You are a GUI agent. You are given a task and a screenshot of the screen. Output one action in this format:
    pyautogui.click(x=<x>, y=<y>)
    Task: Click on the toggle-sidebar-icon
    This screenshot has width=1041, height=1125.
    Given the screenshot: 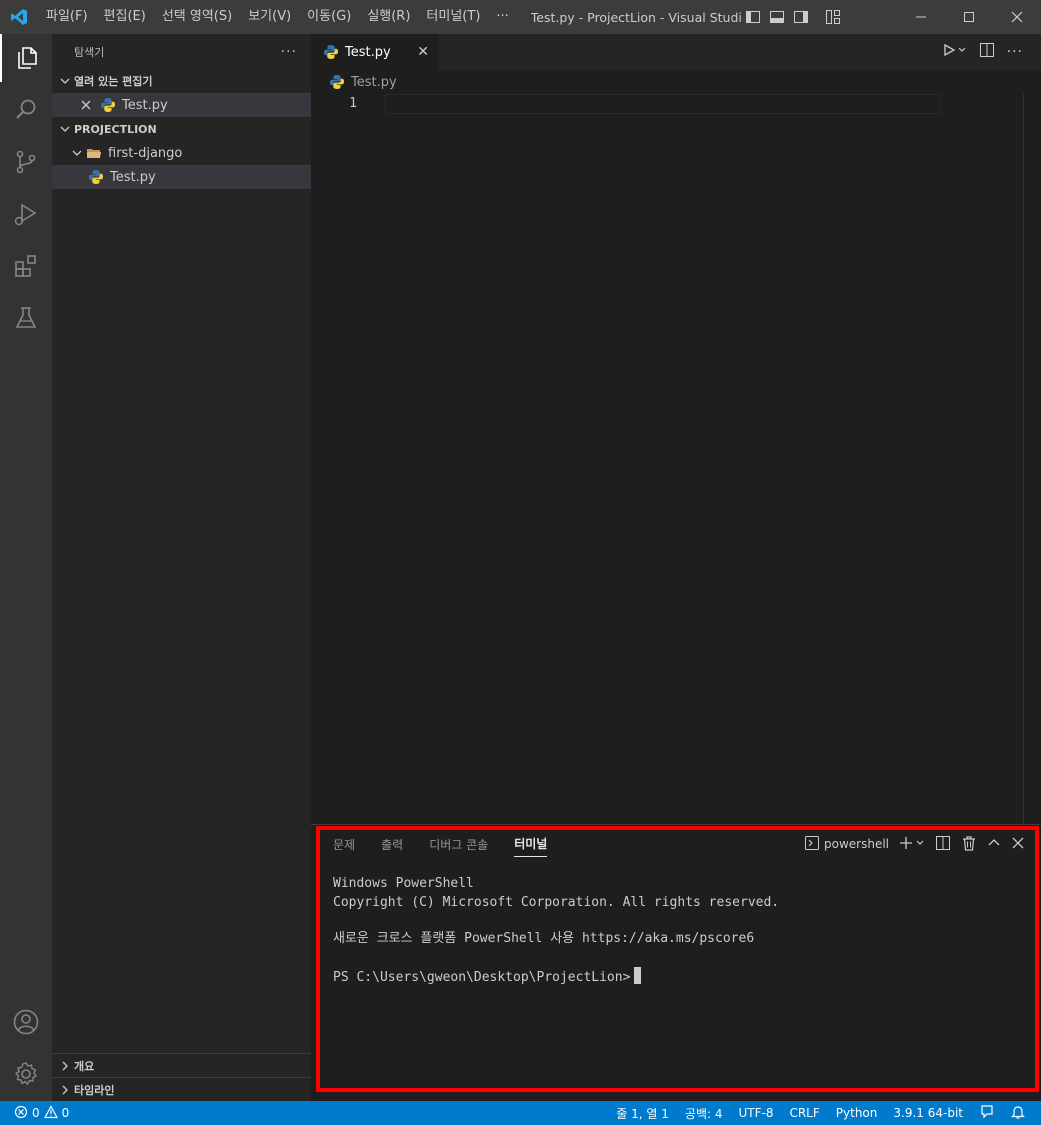 What is the action you would take?
    pyautogui.click(x=753, y=17)
    